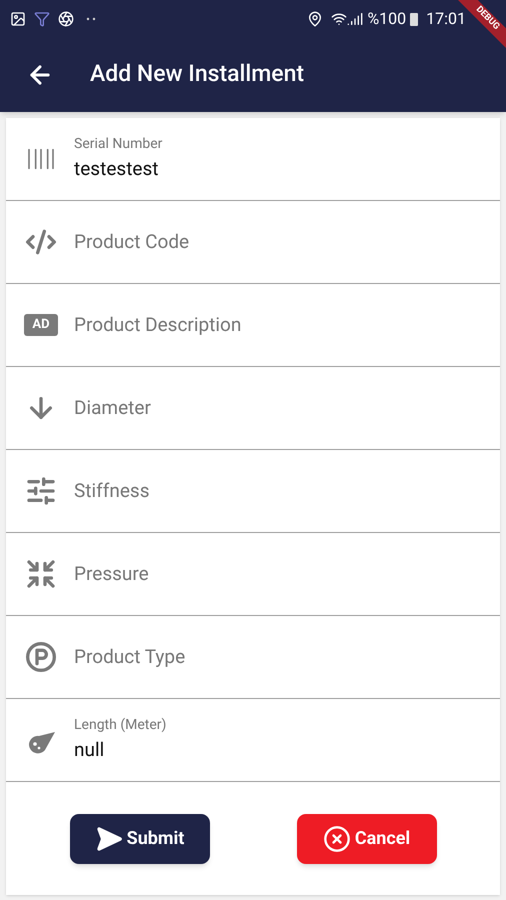 The height and width of the screenshot is (900, 506). I want to click on screen-title: Add New Installment, so click(197, 74).